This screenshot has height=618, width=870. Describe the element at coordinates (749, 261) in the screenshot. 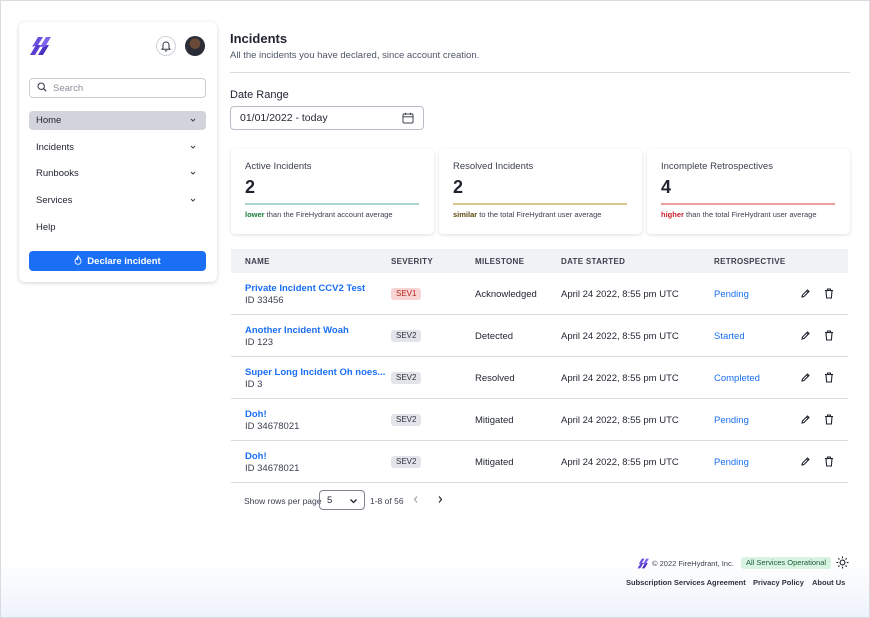

I see `column-header-retrospective: RETROSPECTIVE` at that location.